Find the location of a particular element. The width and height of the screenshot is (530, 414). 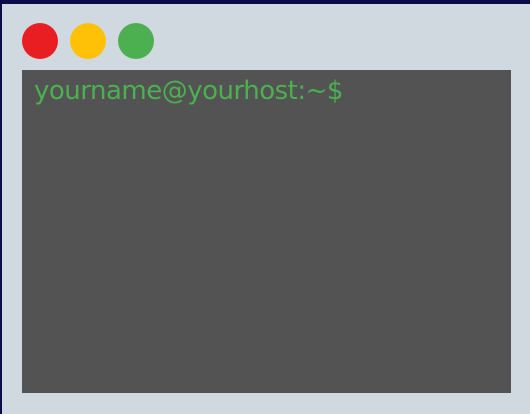

shell-prompt: yourname@yourhost:~$ is located at coordinates (188, 91).